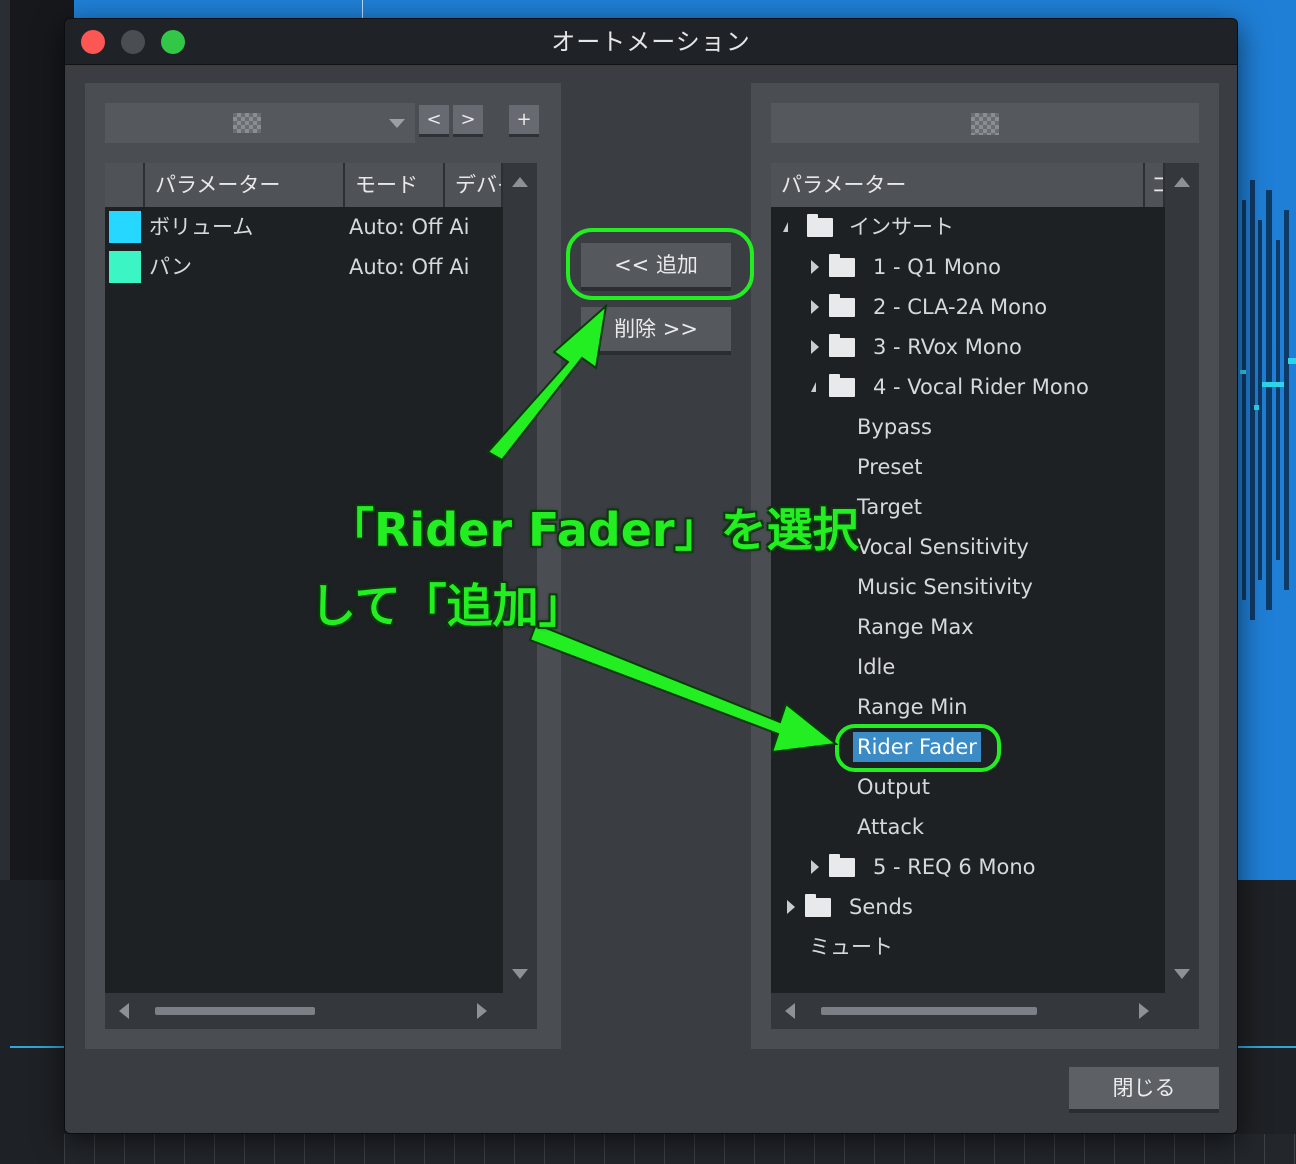  I want to click on previous-track-button: <, so click(434, 121).